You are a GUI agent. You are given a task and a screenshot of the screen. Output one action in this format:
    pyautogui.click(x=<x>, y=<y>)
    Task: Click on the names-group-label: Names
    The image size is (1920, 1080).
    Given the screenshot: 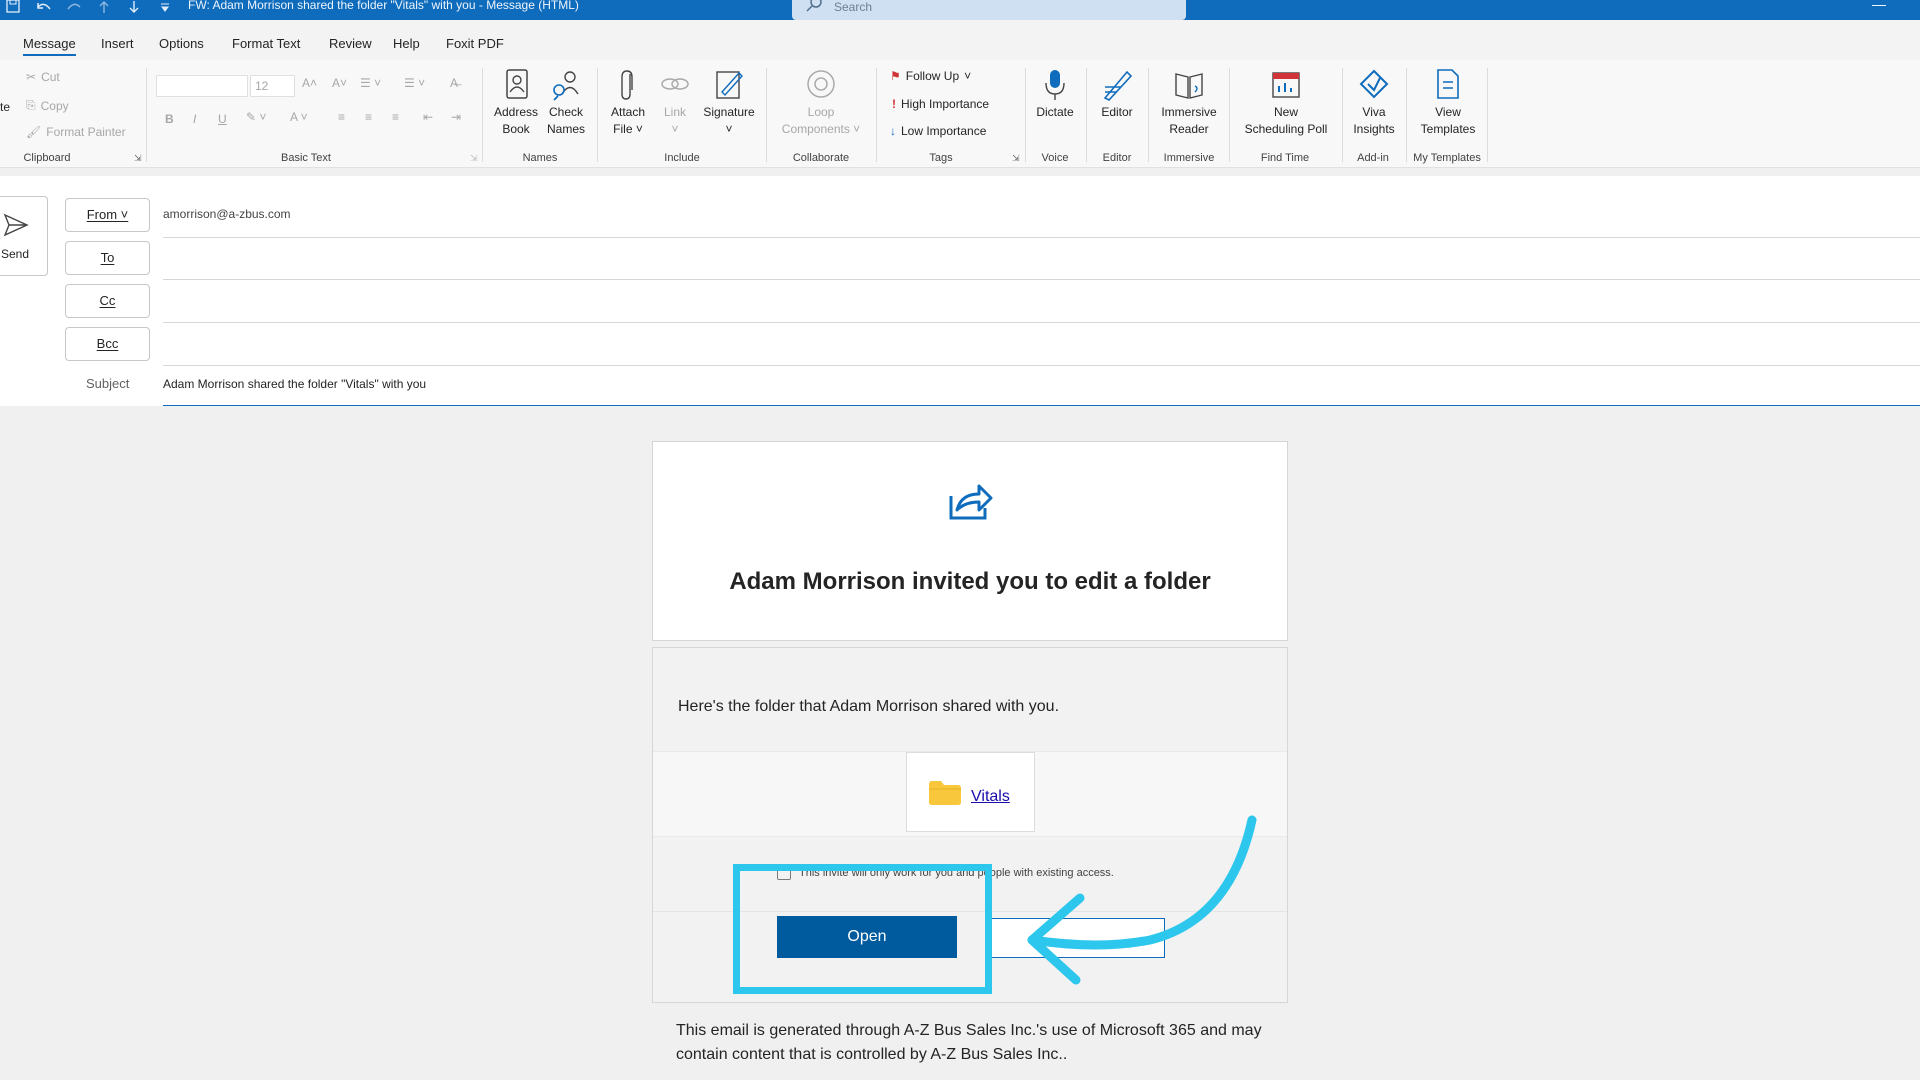 What is the action you would take?
    pyautogui.click(x=540, y=158)
    